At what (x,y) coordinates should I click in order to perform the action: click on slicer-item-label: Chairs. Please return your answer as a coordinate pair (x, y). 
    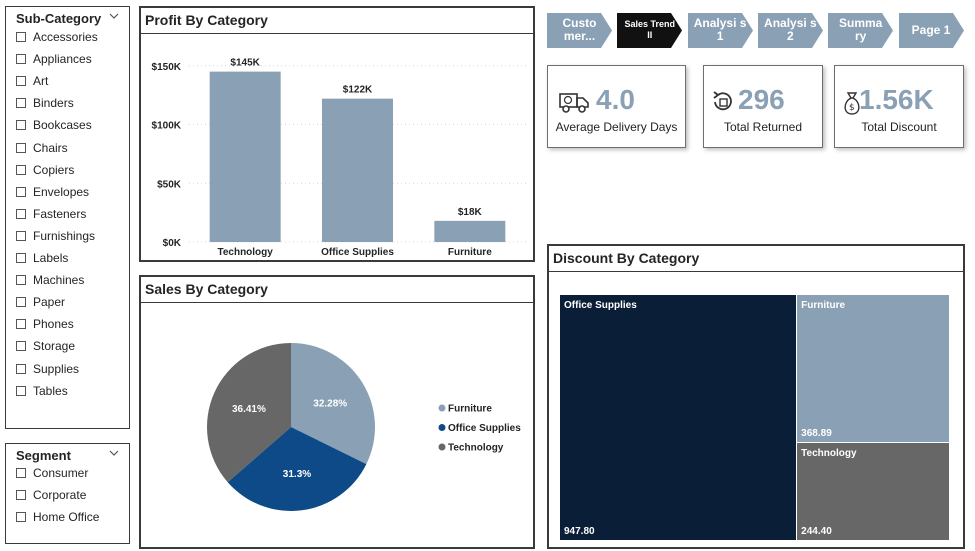
    Looking at the image, I should click on (50, 147).